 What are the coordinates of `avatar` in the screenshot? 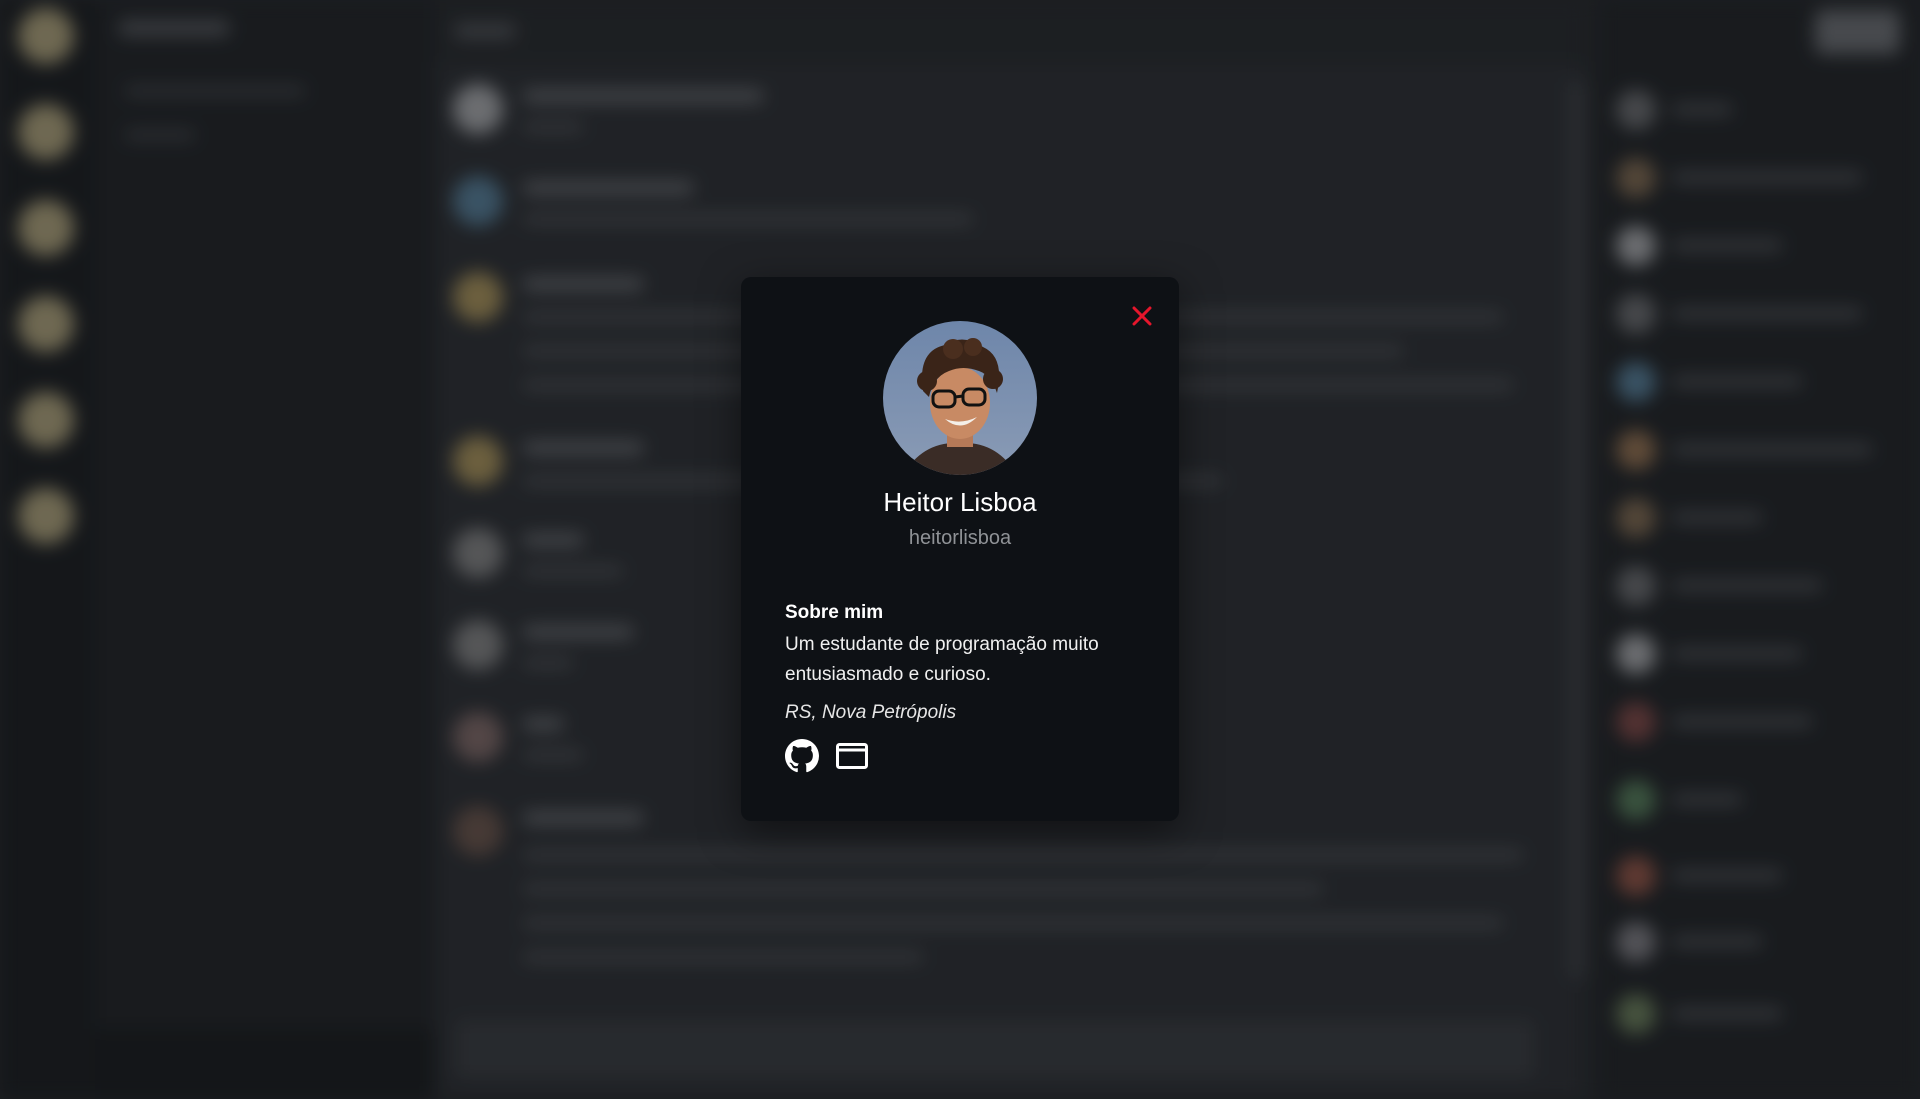 It's located at (960, 398).